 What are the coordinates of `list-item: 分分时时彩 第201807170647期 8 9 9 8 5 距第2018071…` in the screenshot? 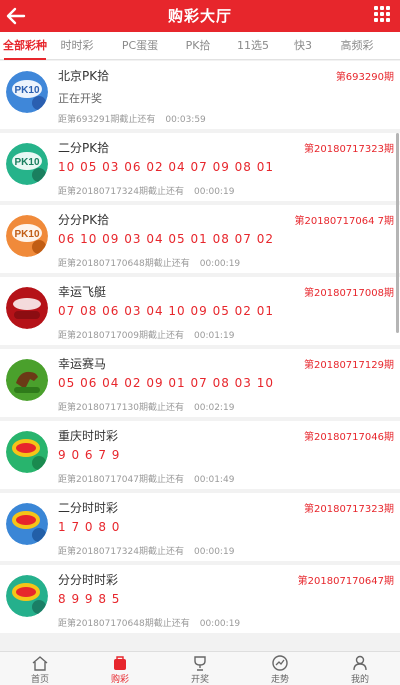 It's located at (200, 599).